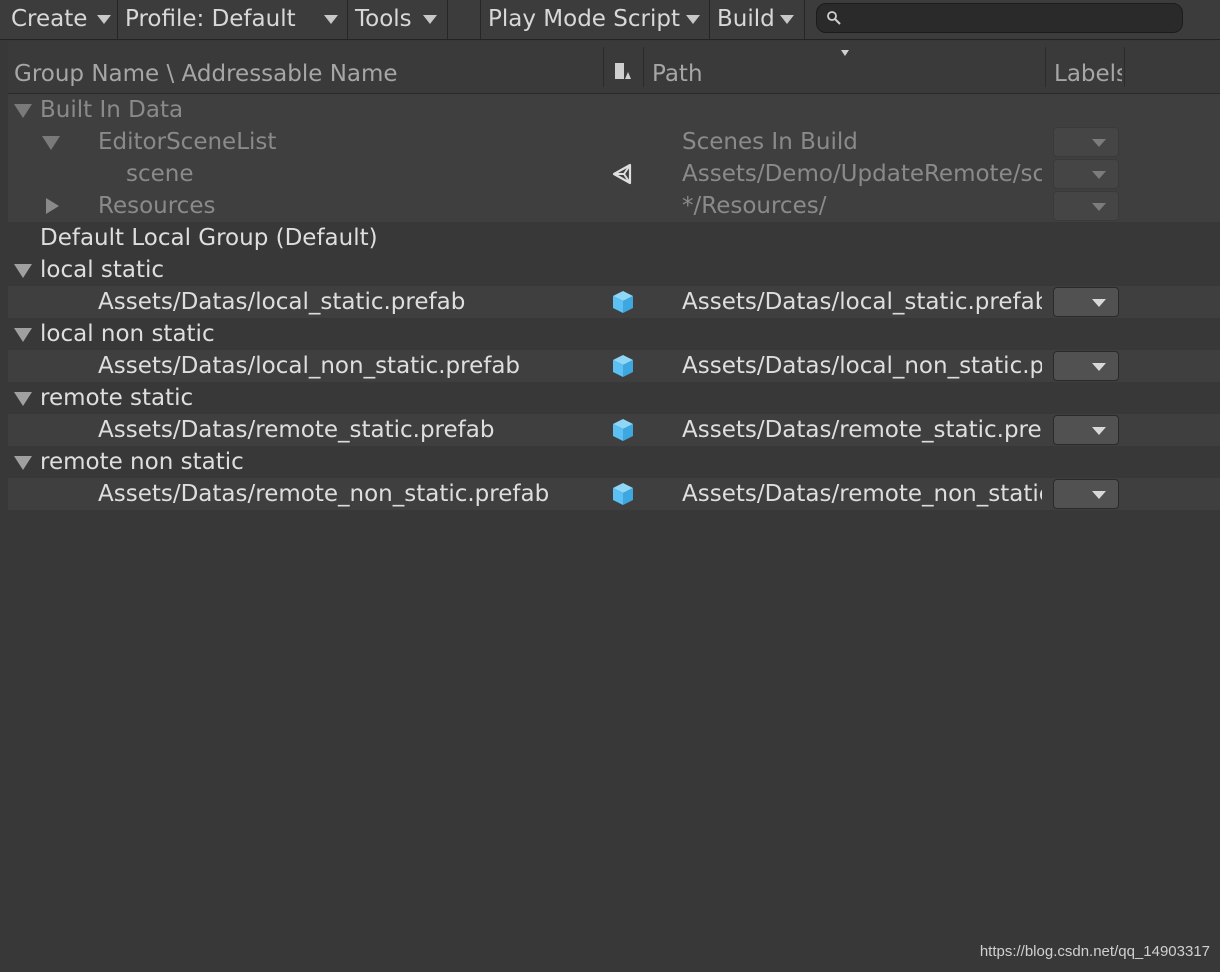 The width and height of the screenshot is (1220, 972). Describe the element at coordinates (614, 334) in the screenshot. I see `tree-row-group: local non static` at that location.